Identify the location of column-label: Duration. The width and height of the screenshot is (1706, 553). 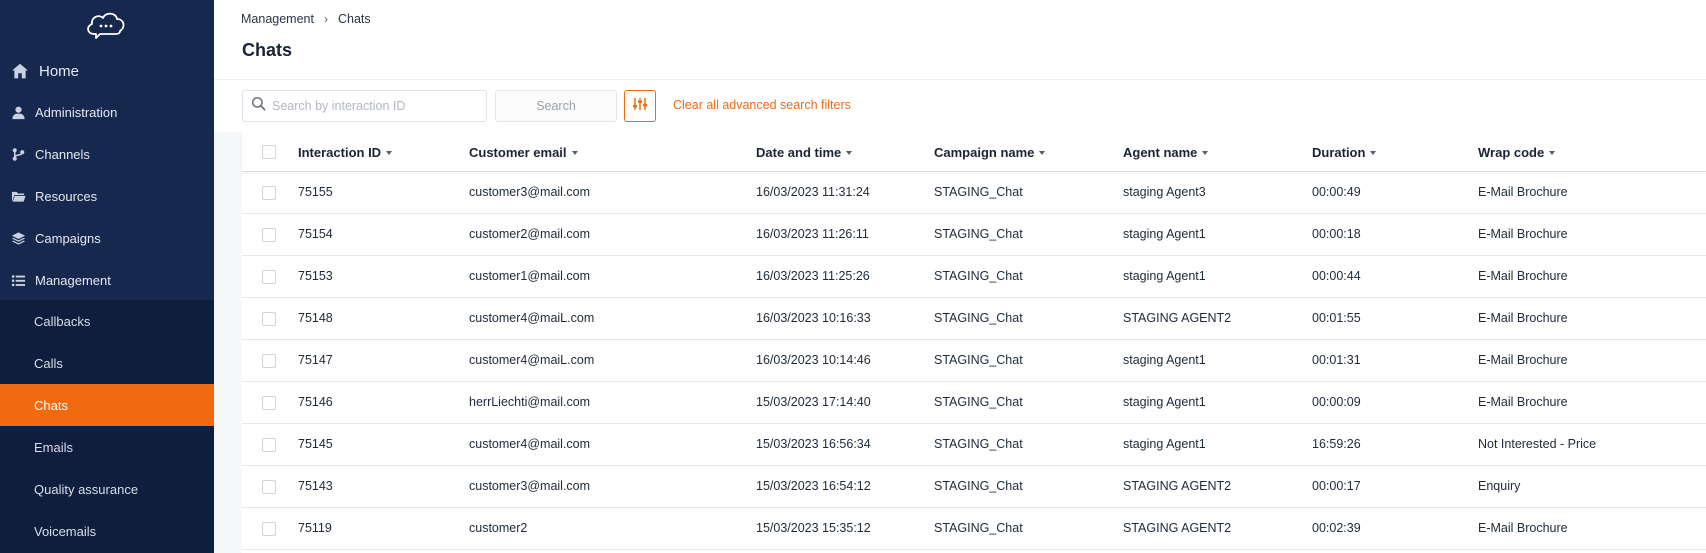
(1339, 152).